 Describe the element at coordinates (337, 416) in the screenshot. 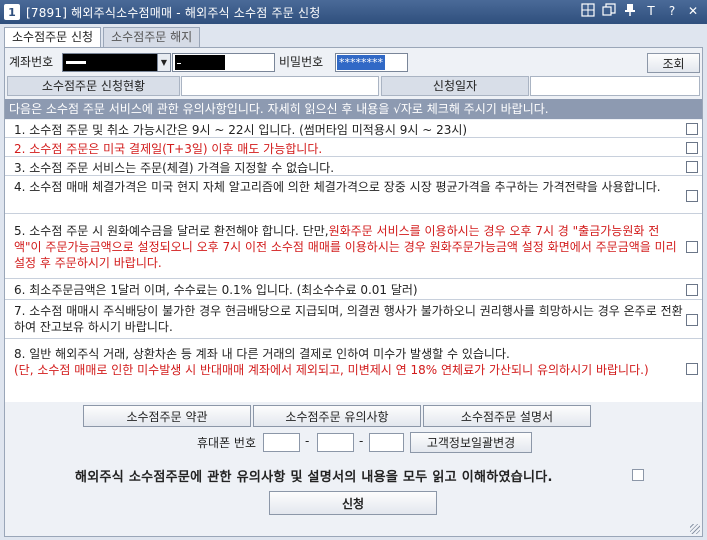

I see `precautions-button: 소수점주문 유의사항` at that location.